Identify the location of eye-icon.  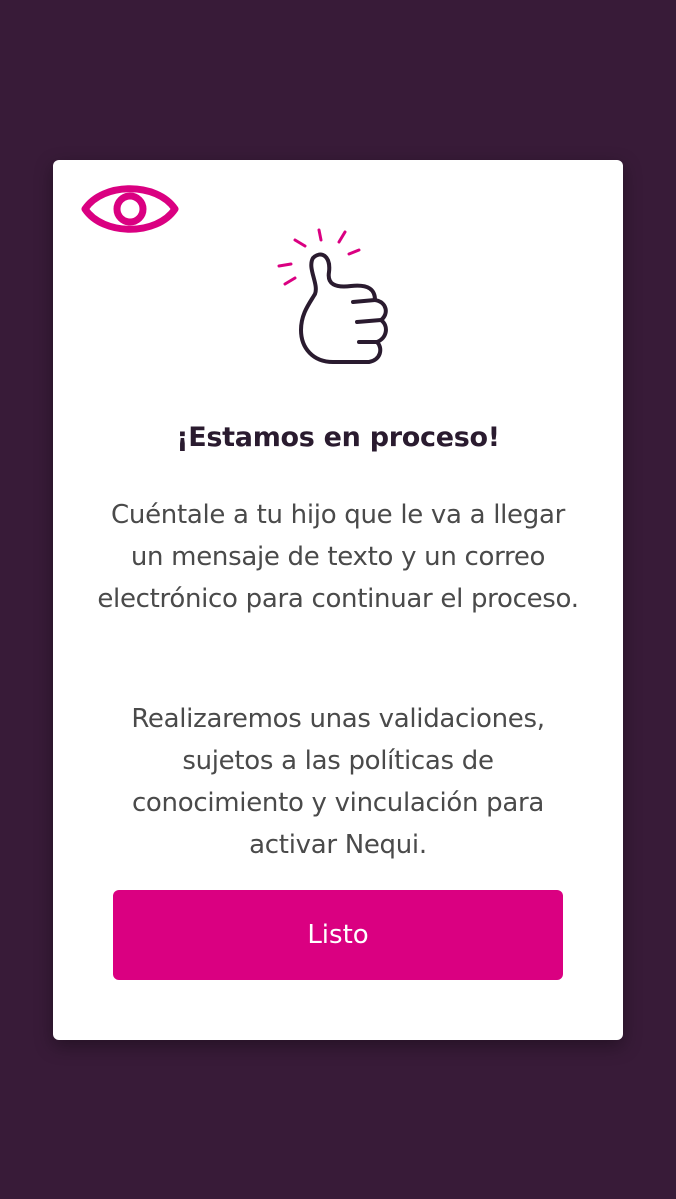
(130, 209).